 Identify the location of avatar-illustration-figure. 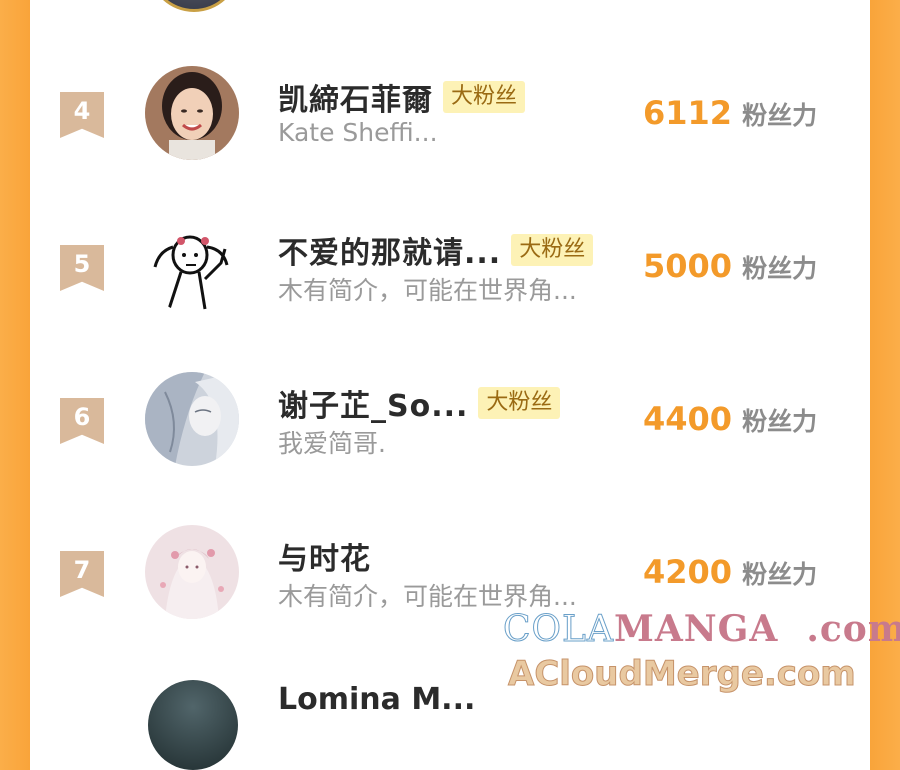
(192, 419).